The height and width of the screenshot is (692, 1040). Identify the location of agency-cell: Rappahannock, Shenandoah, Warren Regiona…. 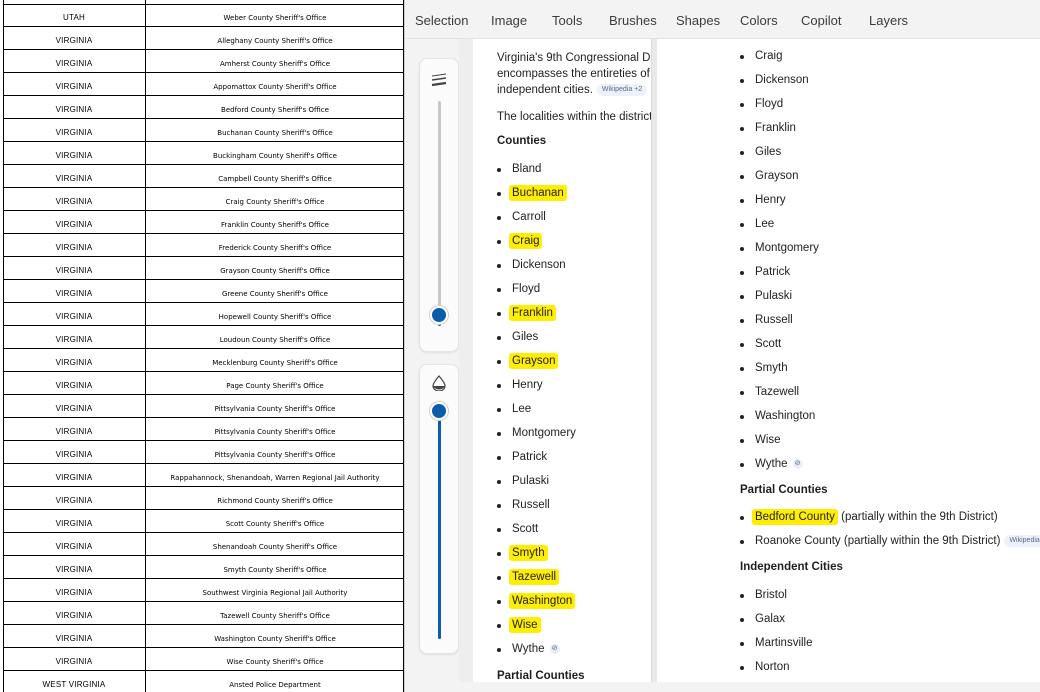
(275, 474).